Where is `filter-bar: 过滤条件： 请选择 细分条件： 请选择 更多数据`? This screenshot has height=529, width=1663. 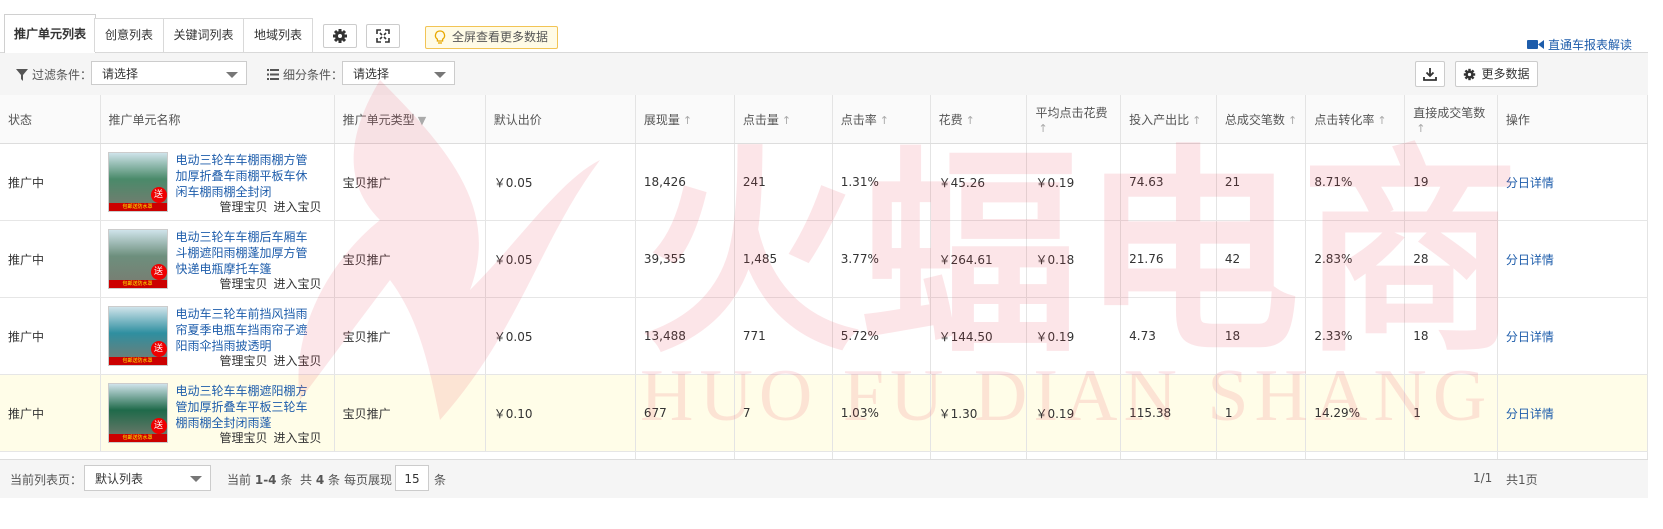 filter-bar: 过滤条件： 请选择 细分条件： 请选择 更多数据 is located at coordinates (824, 74).